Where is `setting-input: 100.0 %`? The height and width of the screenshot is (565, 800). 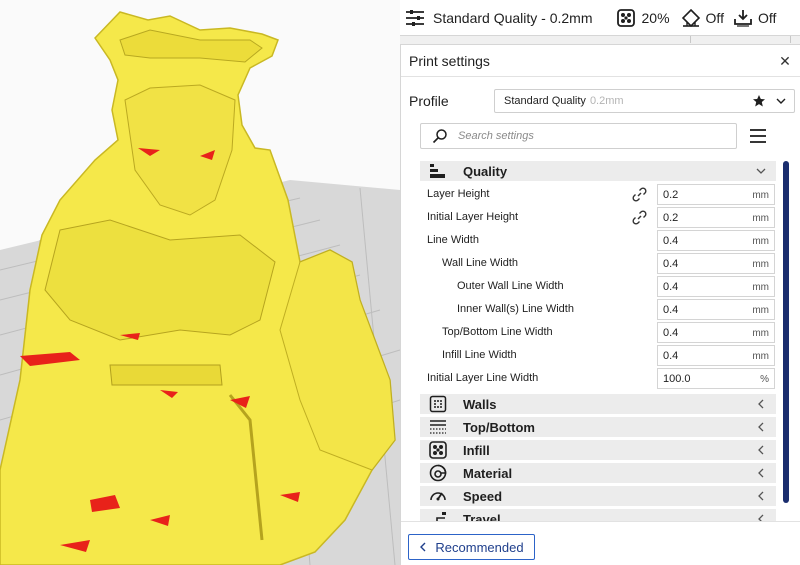
setting-input: 100.0 % is located at coordinates (716, 378).